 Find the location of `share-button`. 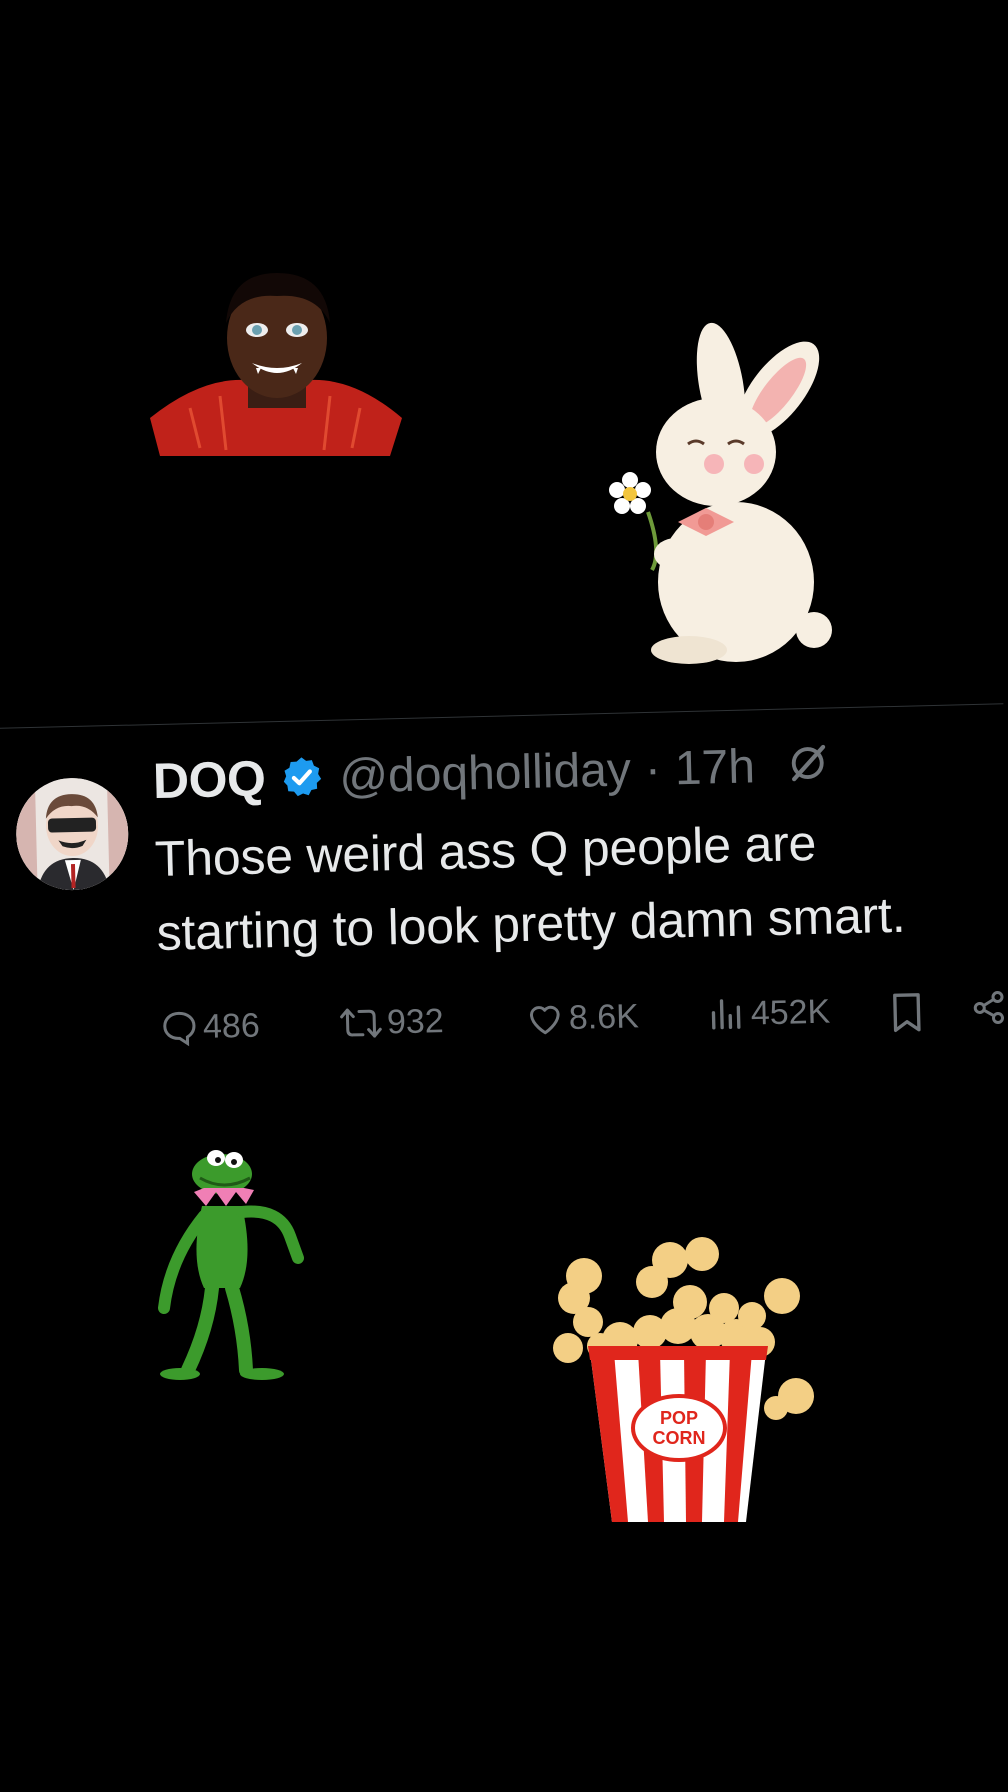

share-button is located at coordinates (988, 1007).